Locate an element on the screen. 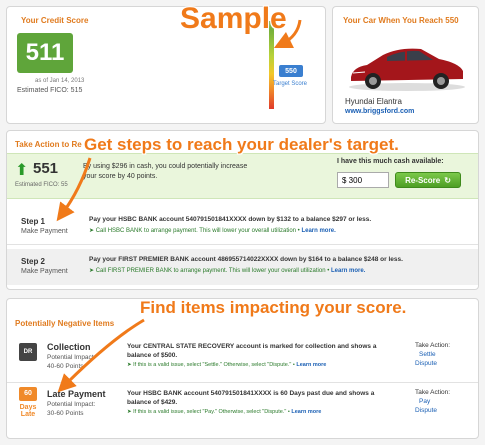 This screenshot has height=445, width=485. step-title: Step 2 is located at coordinates (33, 261).